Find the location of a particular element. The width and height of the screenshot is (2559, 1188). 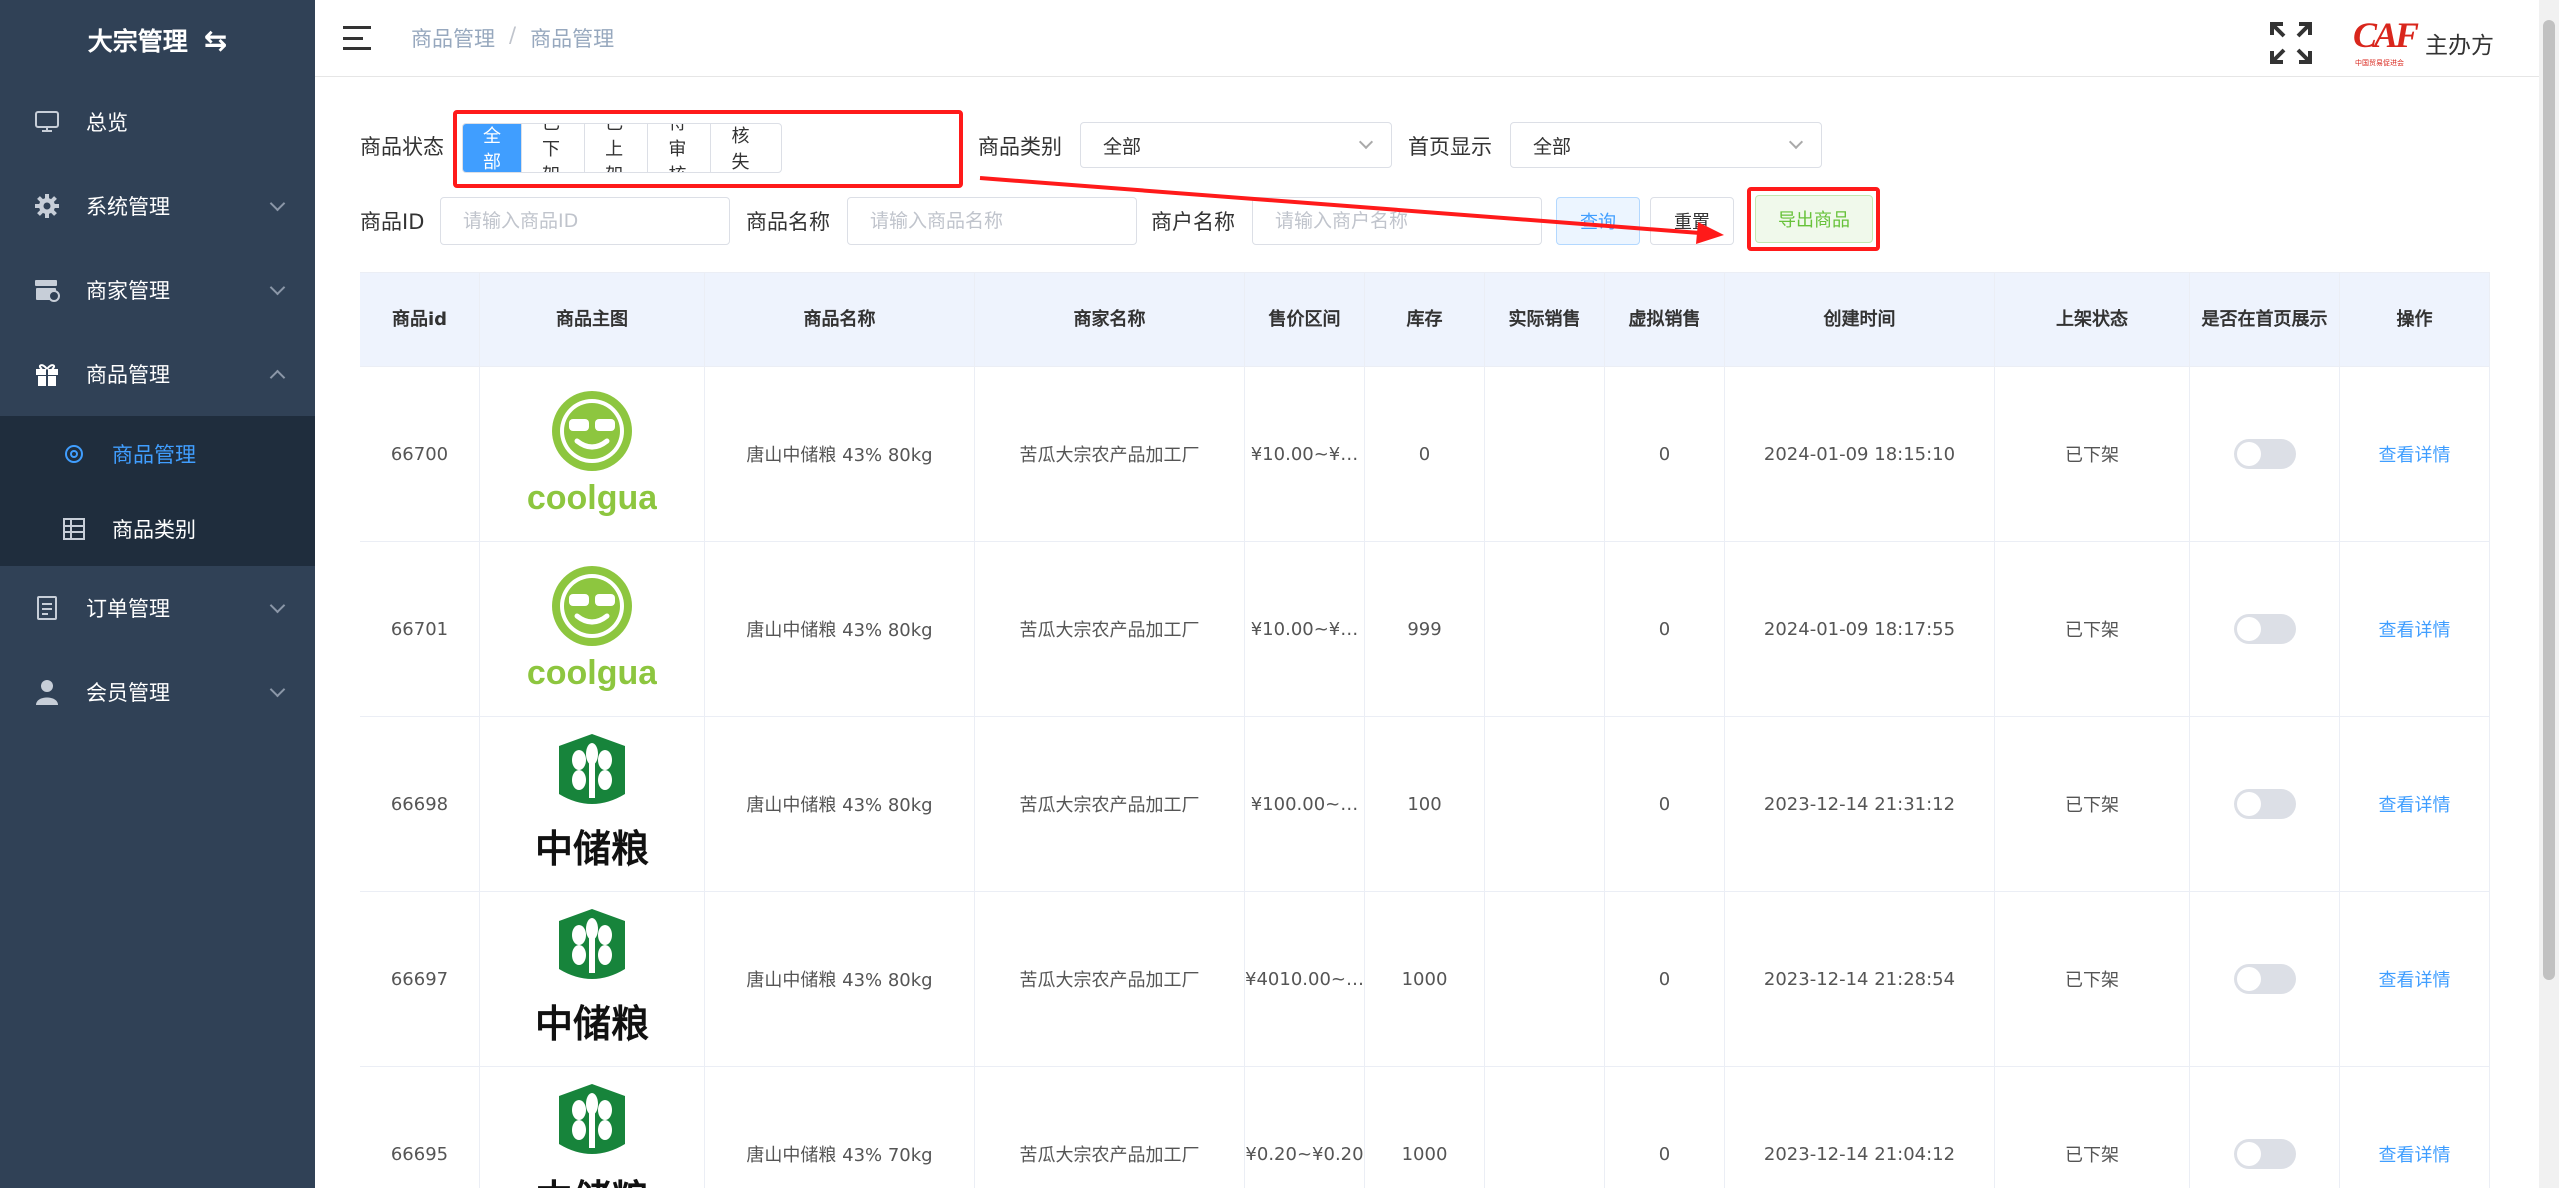

scrollbar is located at coordinates (2549, 594).